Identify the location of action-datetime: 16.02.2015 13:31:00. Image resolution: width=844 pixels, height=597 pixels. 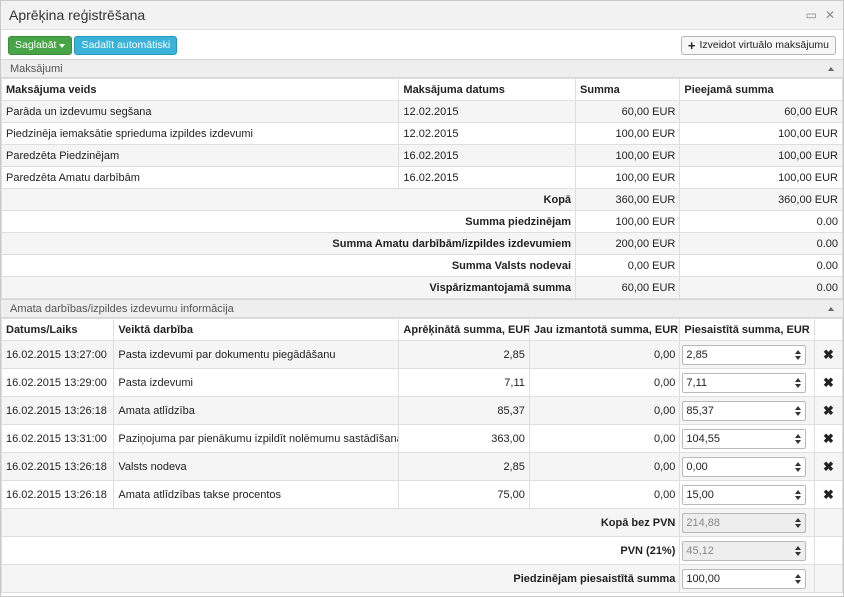
(57, 438).